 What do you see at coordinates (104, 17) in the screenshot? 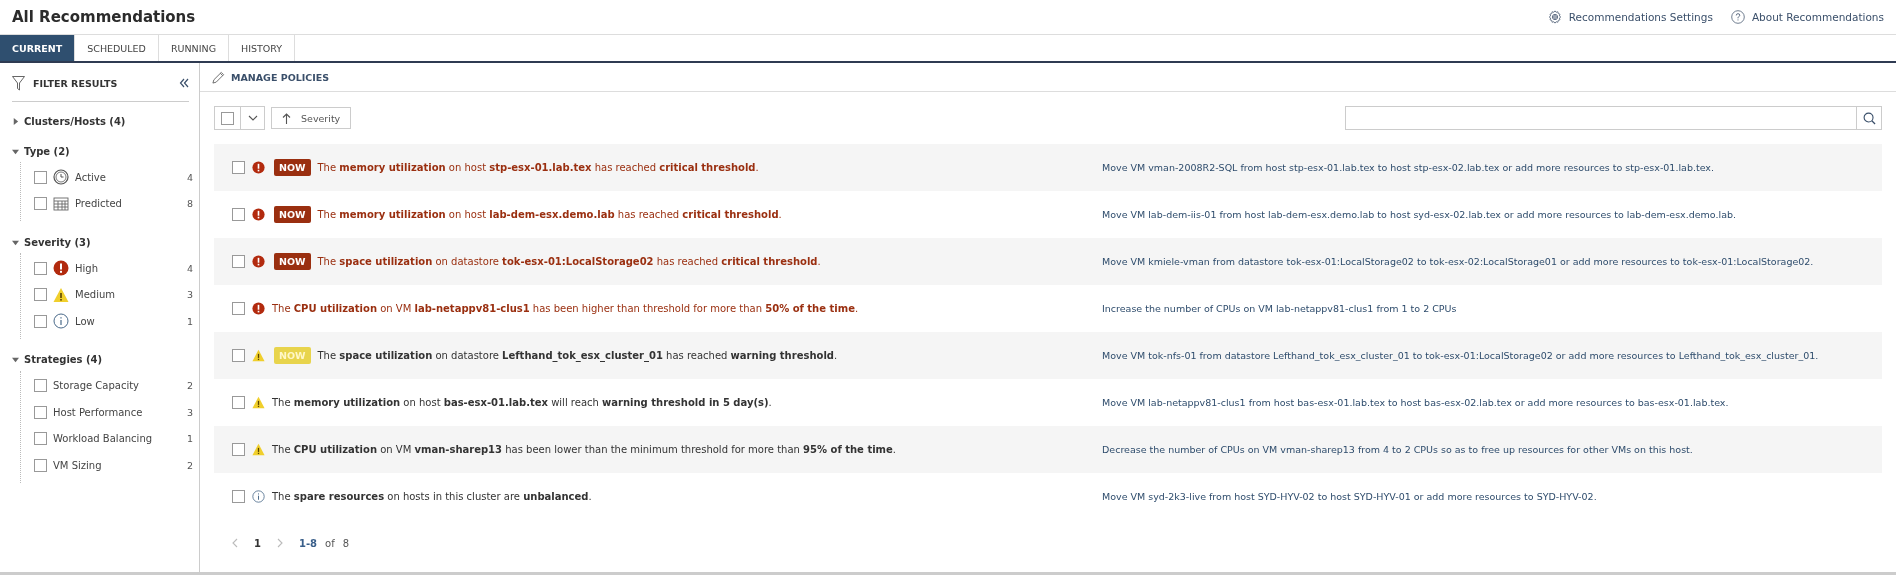
I see `page-title: All Recommendations` at bounding box center [104, 17].